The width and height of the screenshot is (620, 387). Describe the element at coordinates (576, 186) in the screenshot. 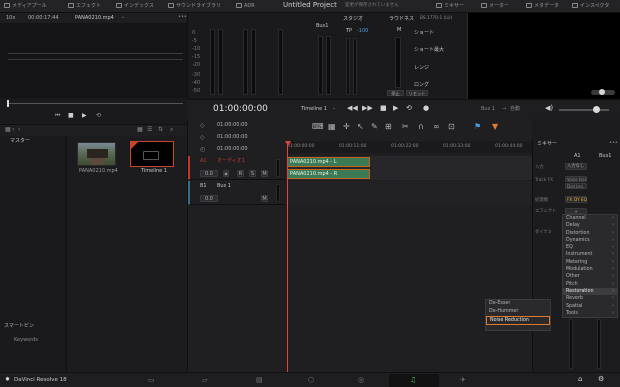

I see `track-fx-slot: Dial Lev.` at that location.